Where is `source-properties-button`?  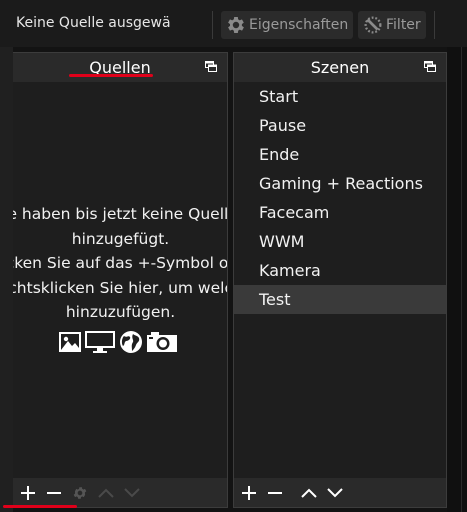 source-properties-button is located at coordinates (80, 492).